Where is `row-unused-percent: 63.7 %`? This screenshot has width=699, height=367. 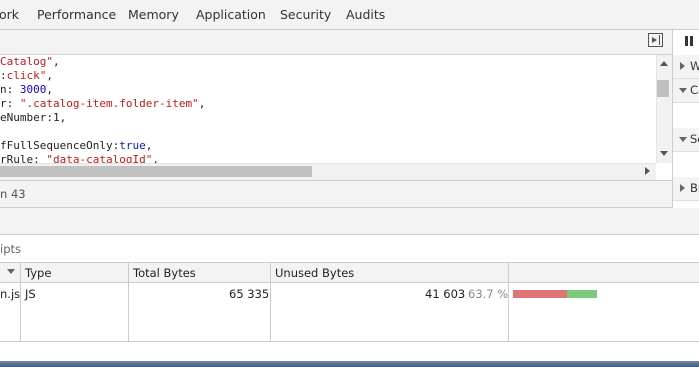
row-unused-percent: 63.7 % is located at coordinates (488, 294).